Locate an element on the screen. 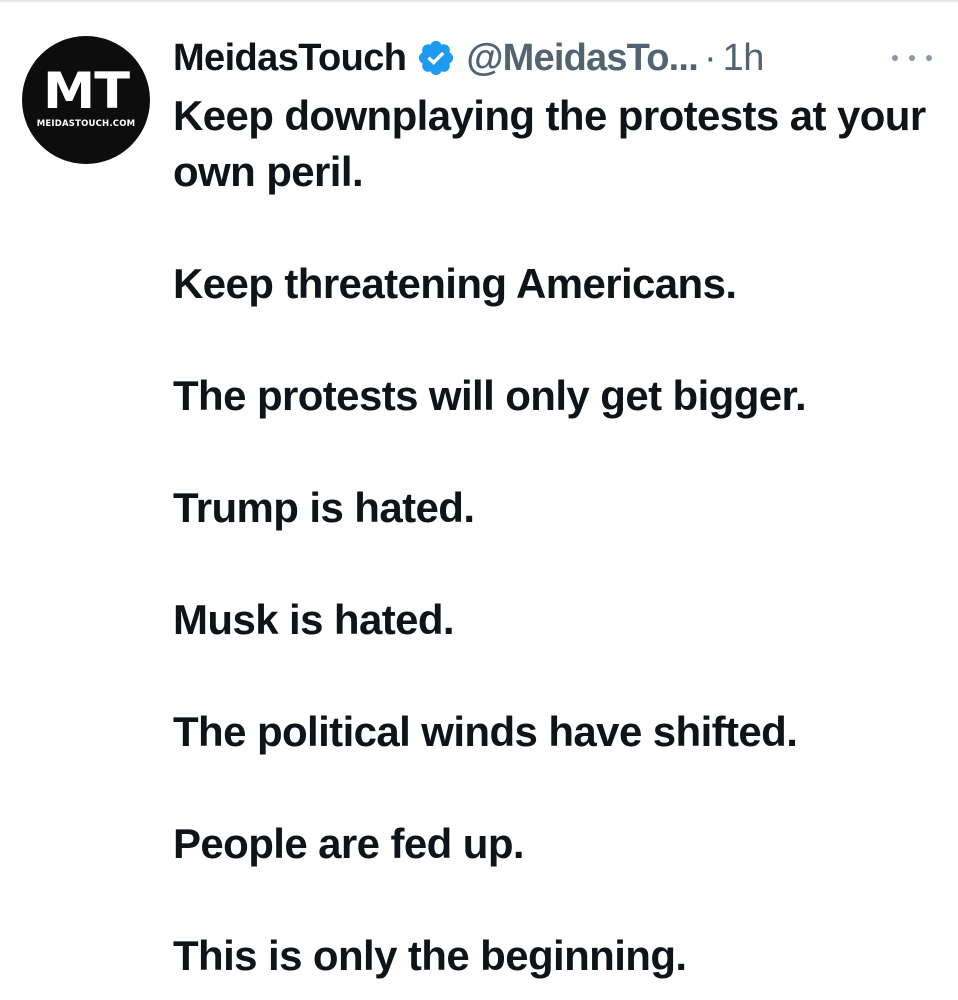 The height and width of the screenshot is (1000, 958). display-name: MeidasTouch is located at coordinates (290, 58).